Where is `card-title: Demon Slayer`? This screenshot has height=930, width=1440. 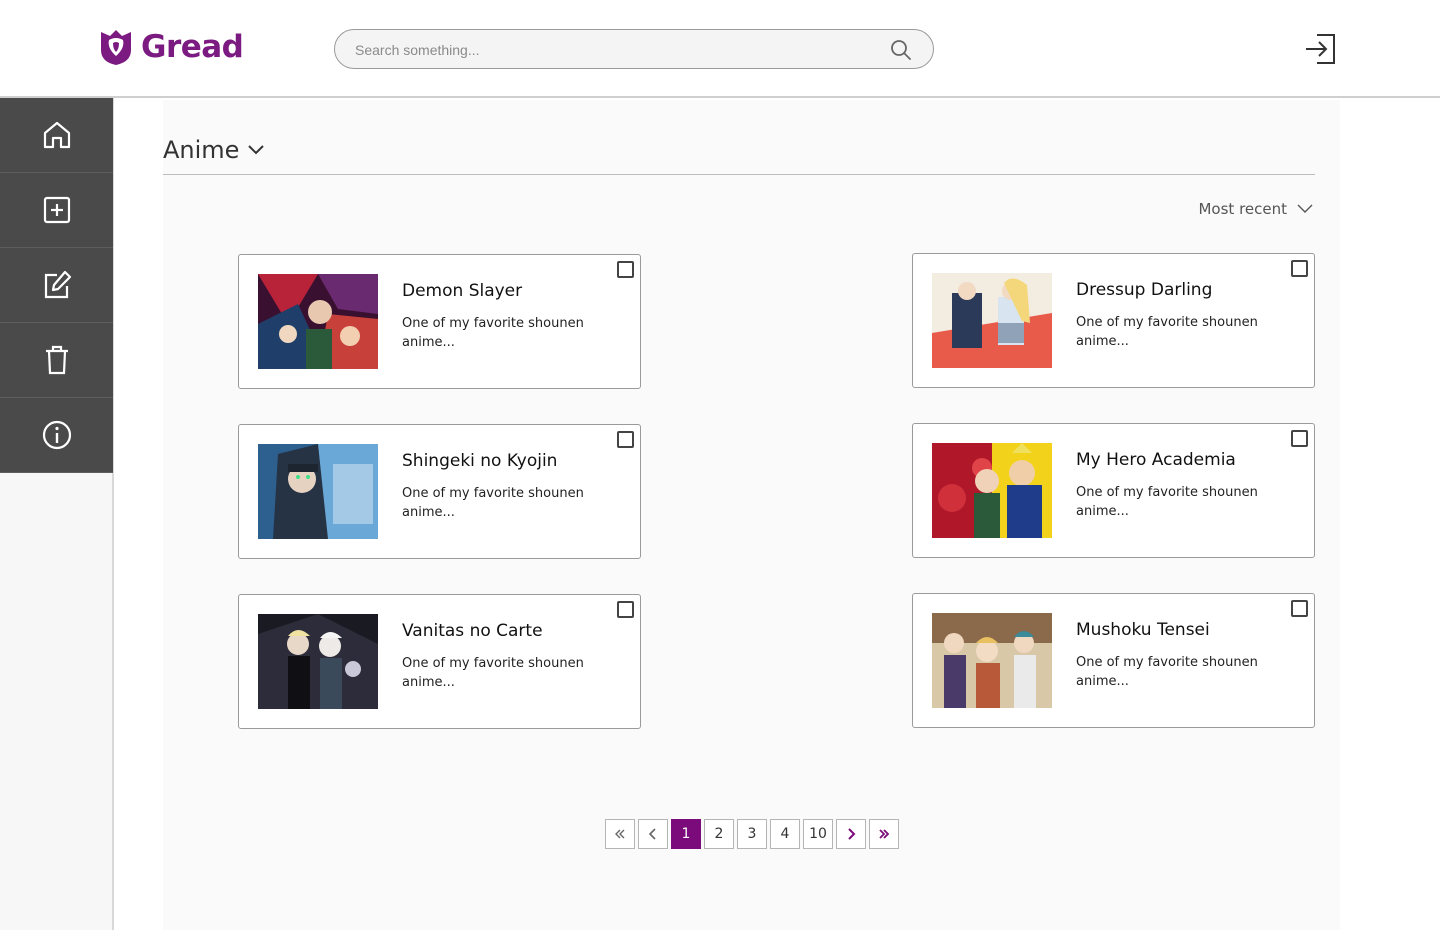 card-title: Demon Slayer is located at coordinates (462, 291).